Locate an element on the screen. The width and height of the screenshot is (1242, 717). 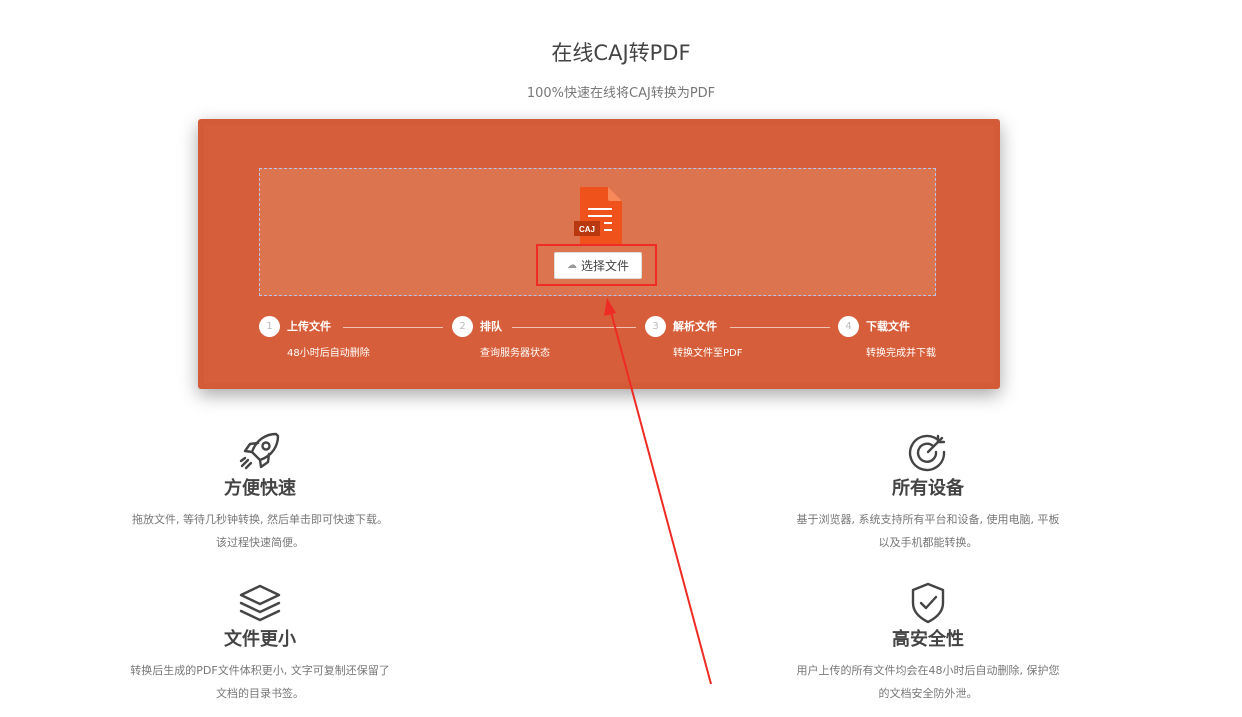
feature-fast: 方便快速 拖放文件, 等待几秒钟转换, 然后单击即可快速下载。 该过程快速简便。 is located at coordinates (260, 492).